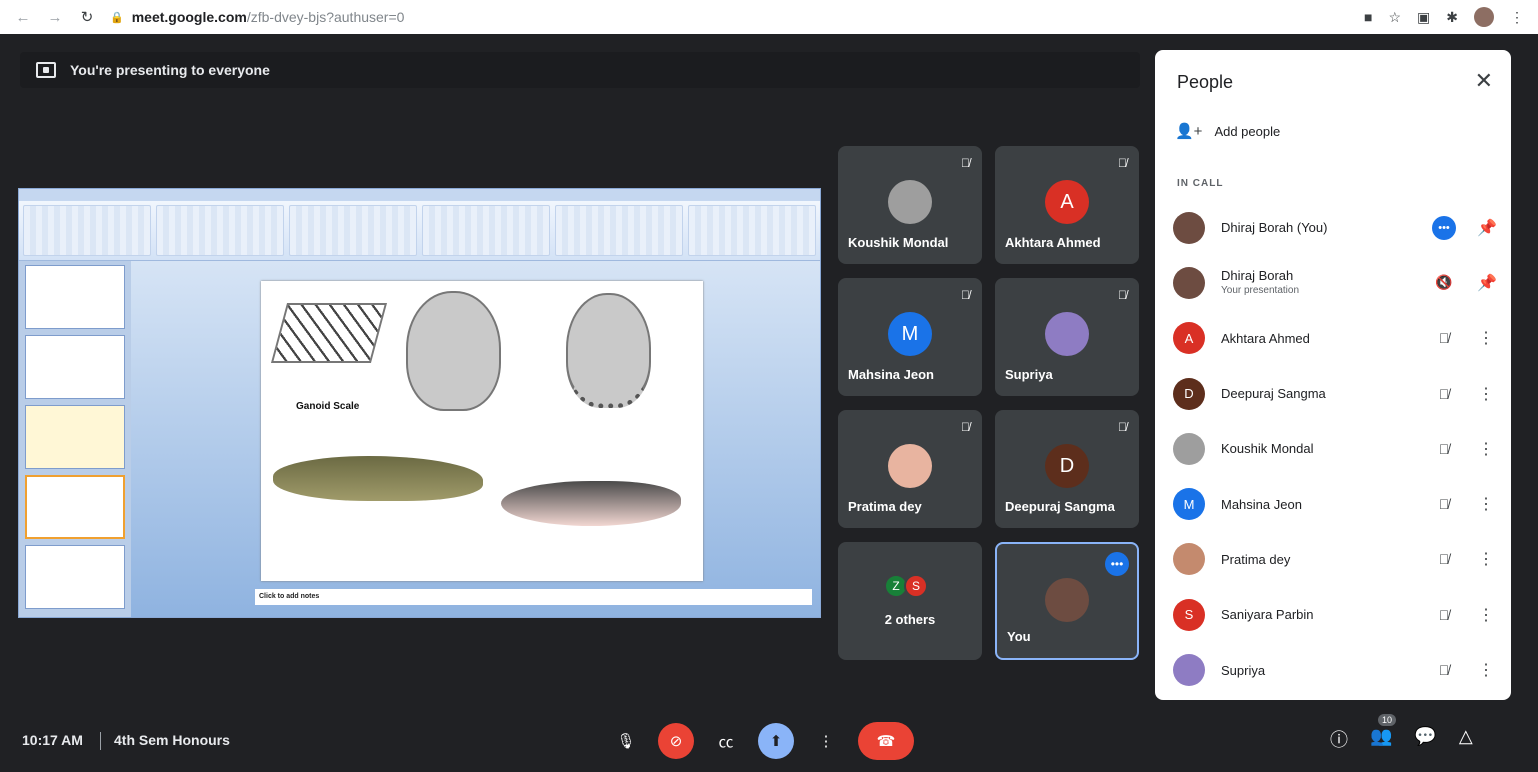 The height and width of the screenshot is (772, 1538). Describe the element at coordinates (117, 17) in the screenshot. I see `lock-icon: 🔒` at that location.